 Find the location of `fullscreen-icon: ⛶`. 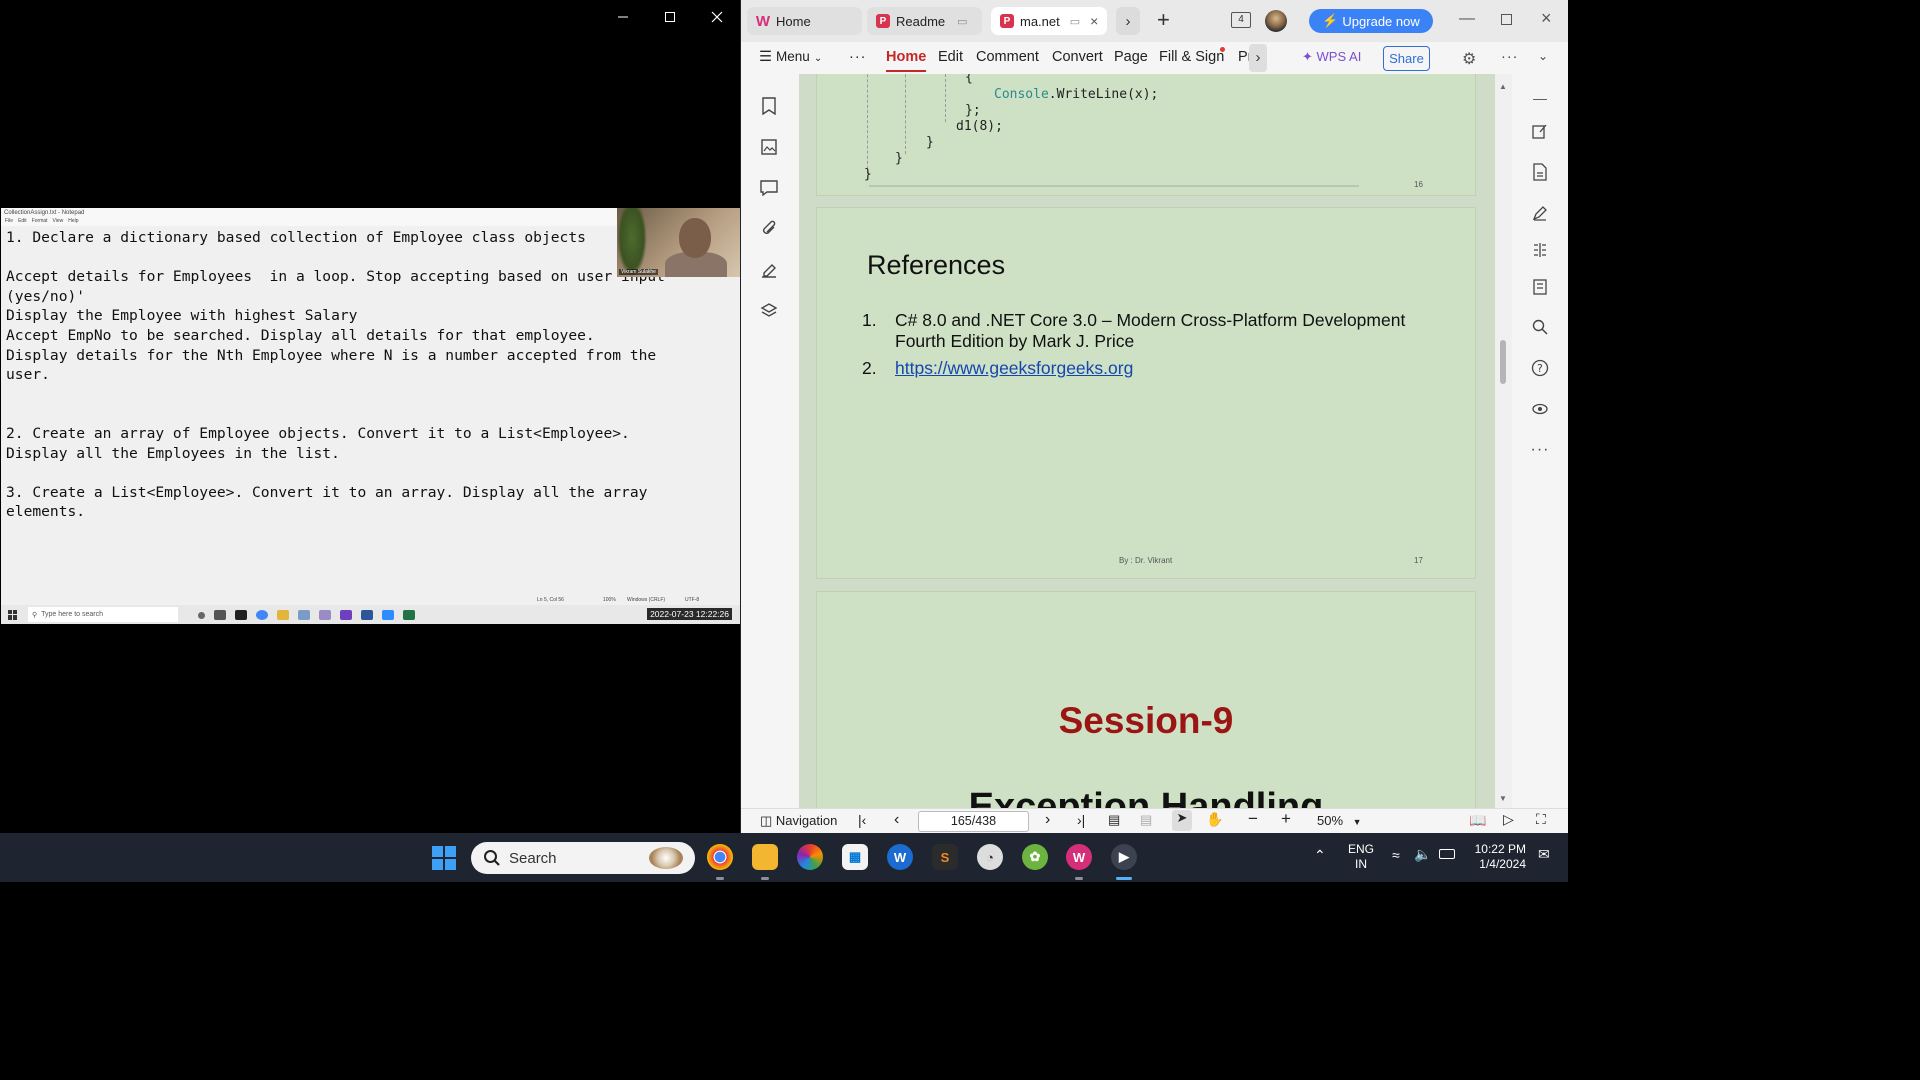

fullscreen-icon: ⛶ is located at coordinates (1541, 819).